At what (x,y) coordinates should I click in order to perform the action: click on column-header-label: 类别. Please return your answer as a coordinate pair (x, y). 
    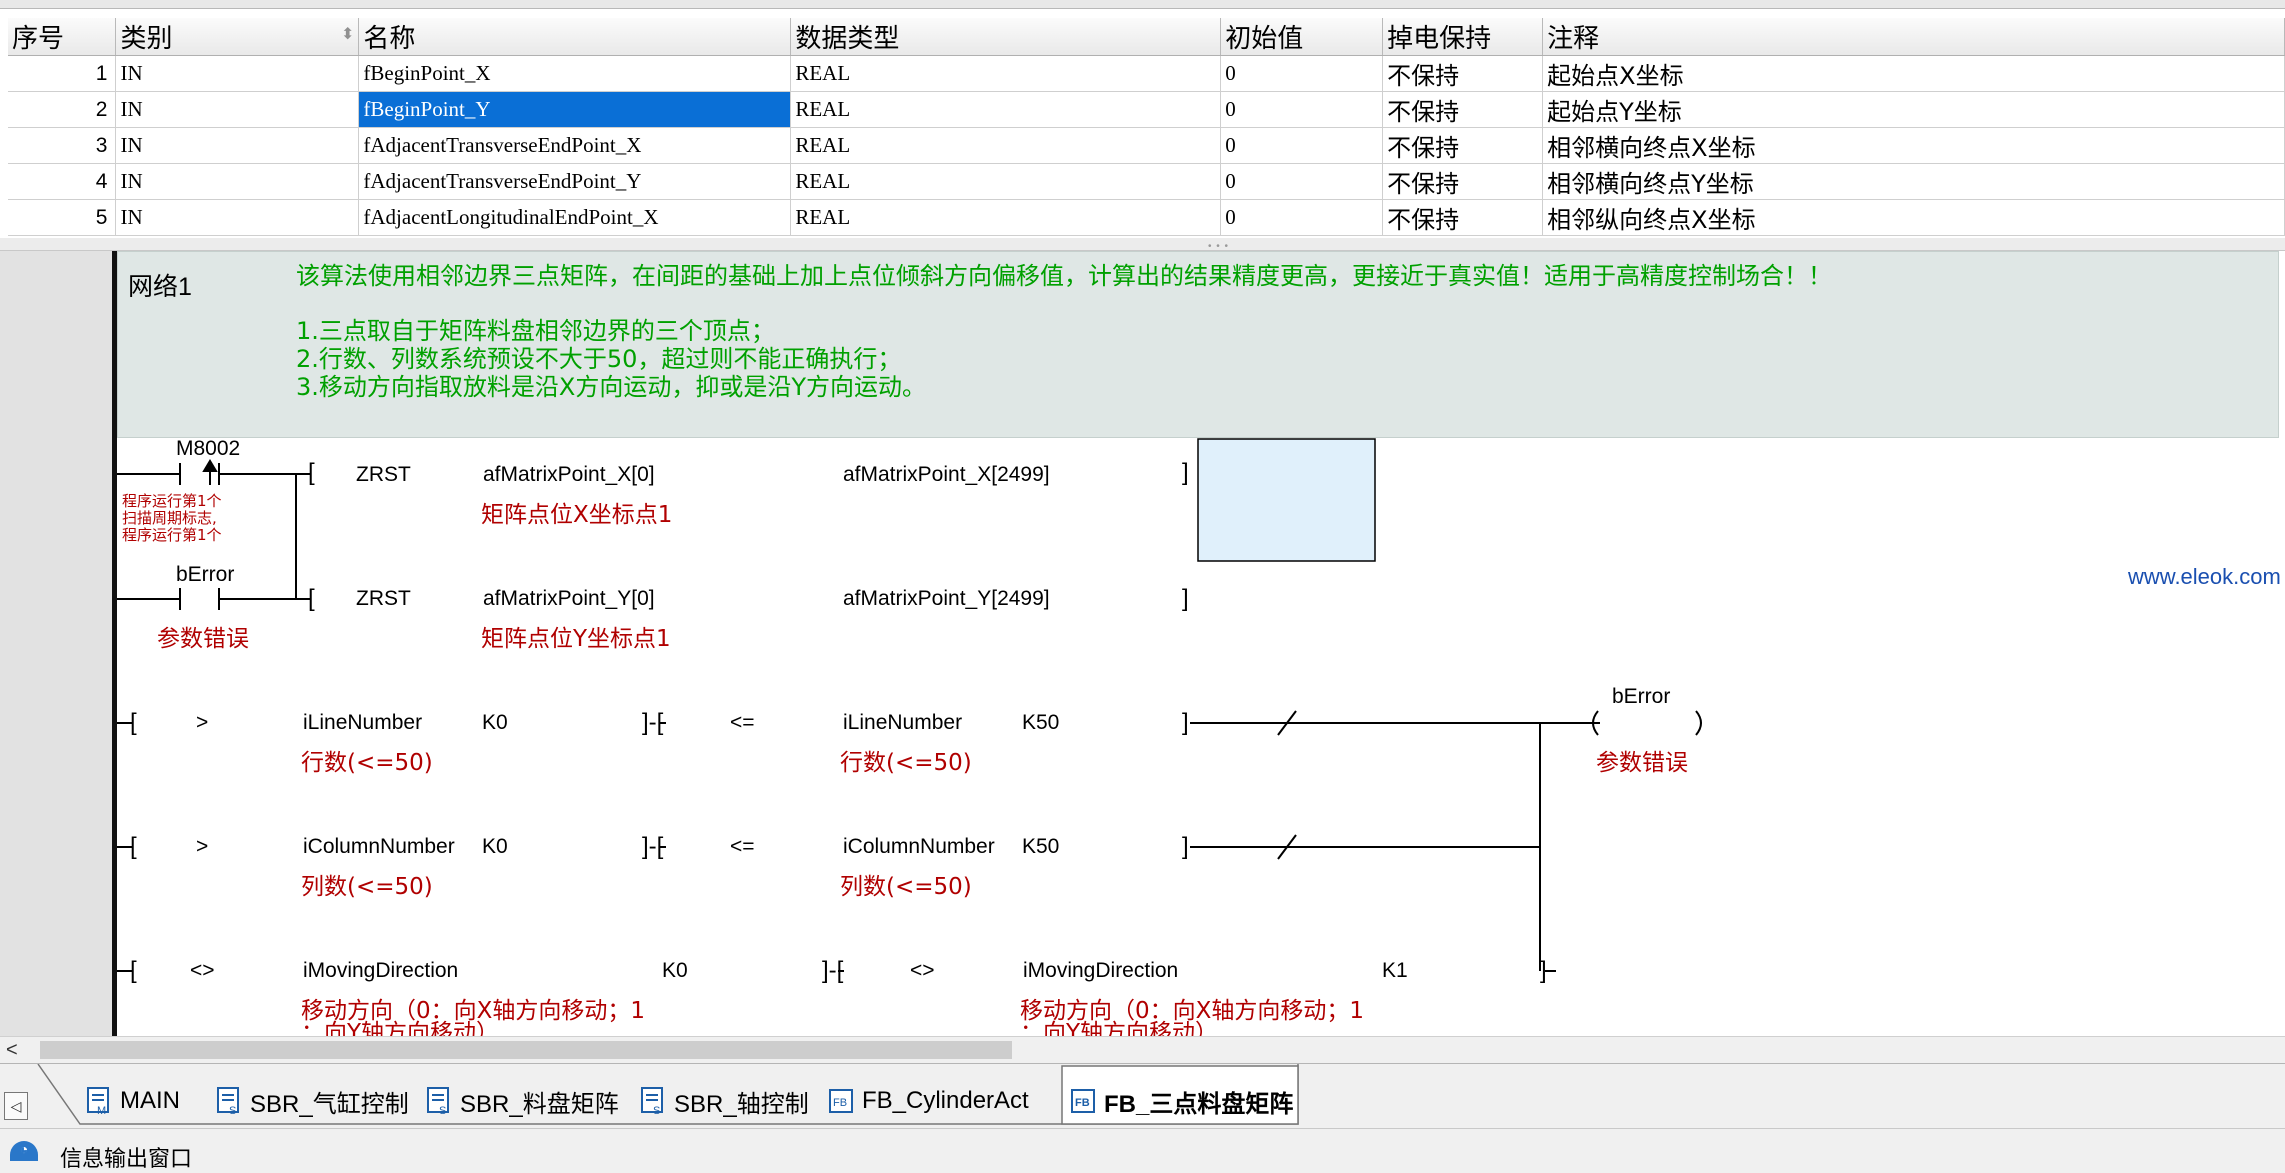
    Looking at the image, I should click on (146, 38).